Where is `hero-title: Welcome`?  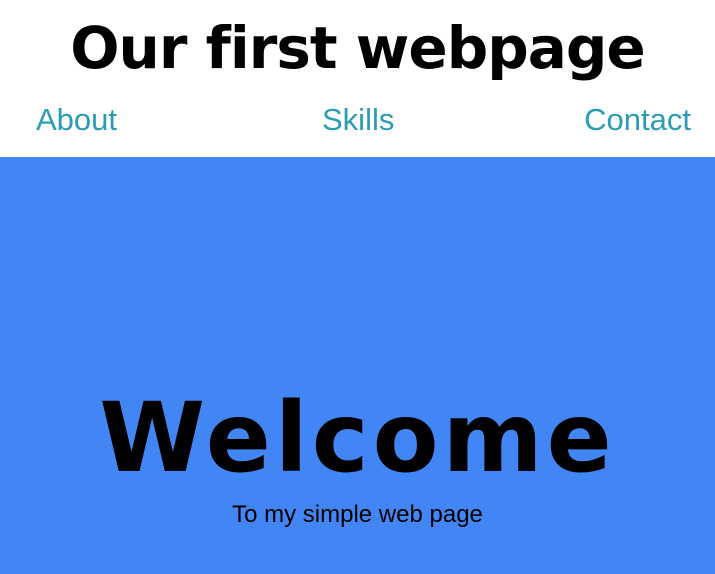 hero-title: Welcome is located at coordinates (357, 438).